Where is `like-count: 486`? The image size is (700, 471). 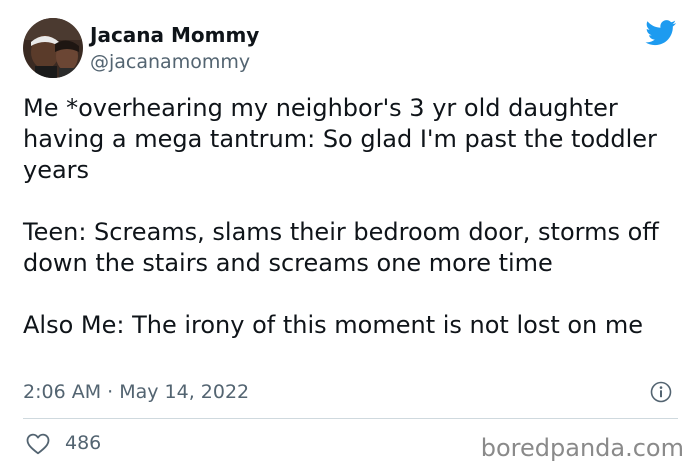 like-count: 486 is located at coordinates (83, 443).